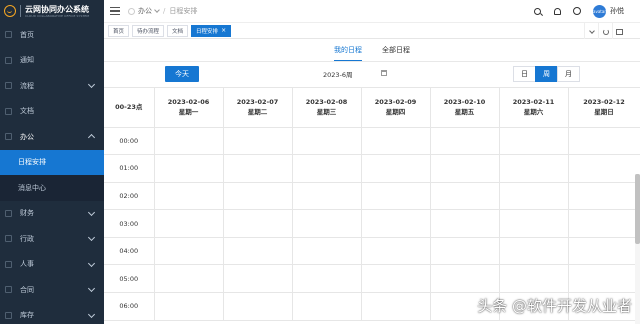 The width and height of the screenshot is (640, 324). I want to click on chevron-down-icon, so click(91, 237).